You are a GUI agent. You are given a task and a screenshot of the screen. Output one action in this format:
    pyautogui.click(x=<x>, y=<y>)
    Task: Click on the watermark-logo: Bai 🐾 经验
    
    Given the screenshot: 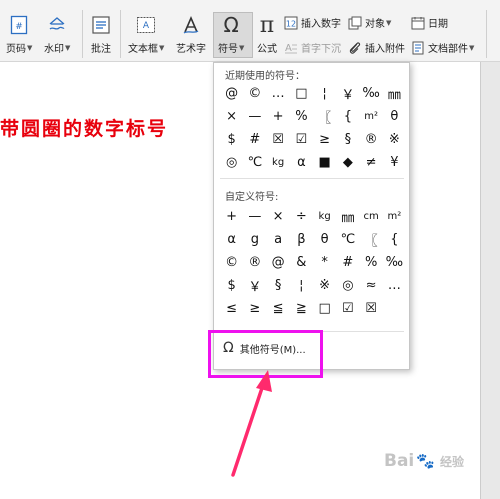 What is the action you would take?
    pyautogui.click(x=424, y=461)
    